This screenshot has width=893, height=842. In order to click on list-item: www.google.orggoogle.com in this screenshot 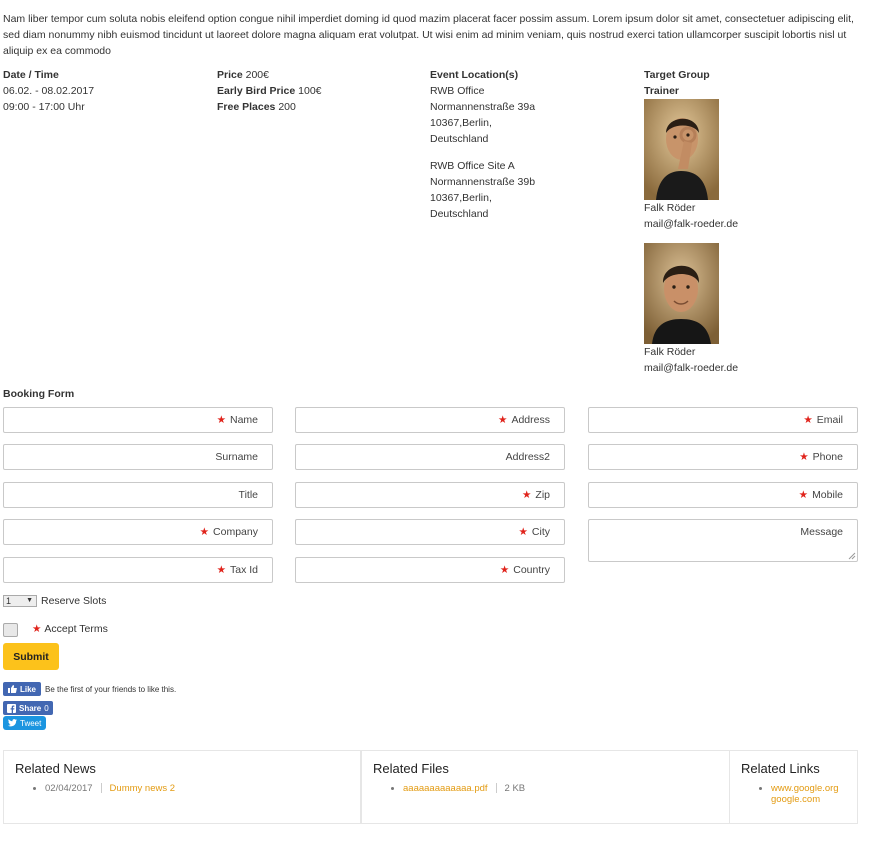, I will do `click(814, 794)`.